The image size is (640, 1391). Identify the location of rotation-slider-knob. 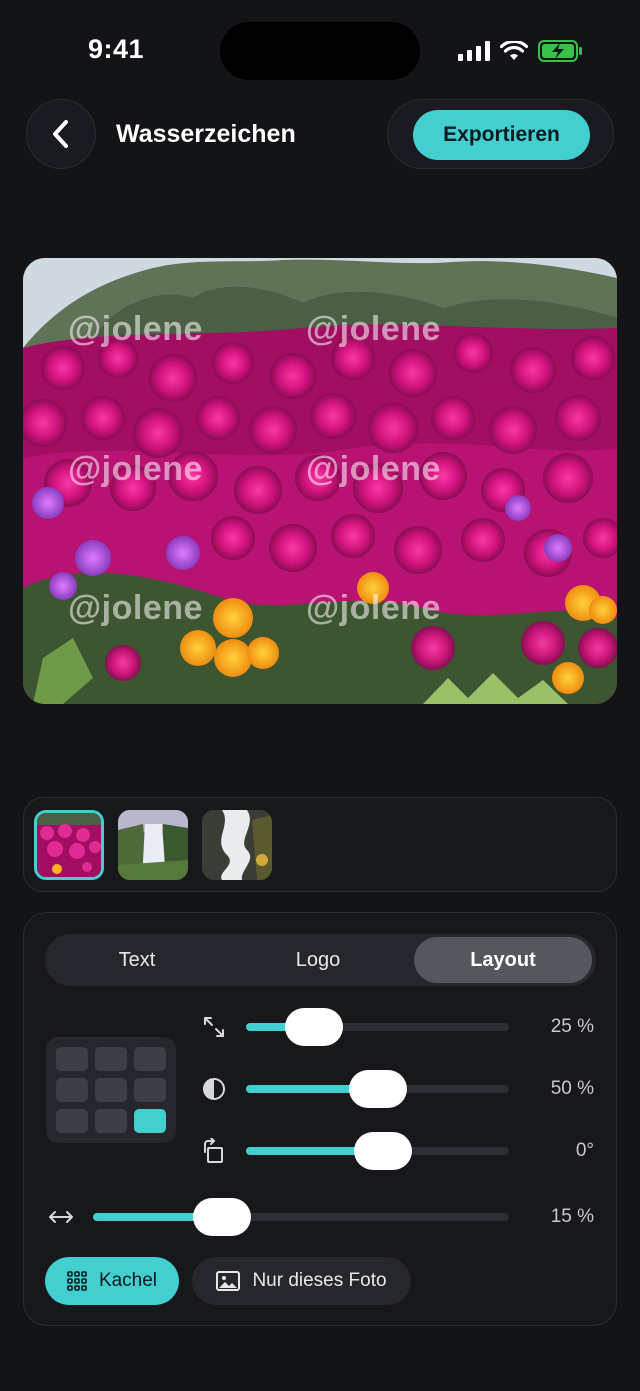
(382, 1151).